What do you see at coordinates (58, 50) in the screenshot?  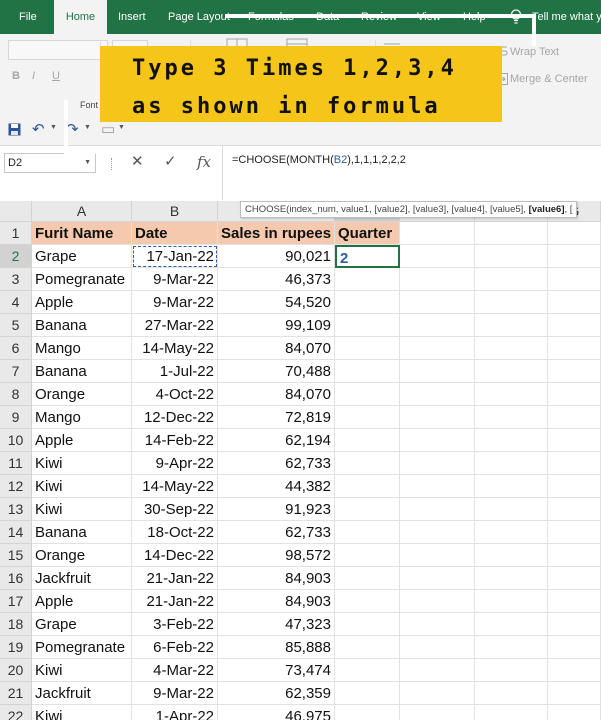 I see `font-name-combo` at bounding box center [58, 50].